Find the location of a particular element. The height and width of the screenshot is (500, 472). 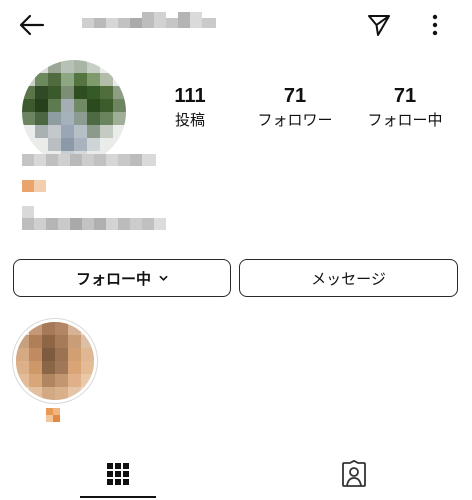

profile-tab-bar is located at coordinates (236, 474).